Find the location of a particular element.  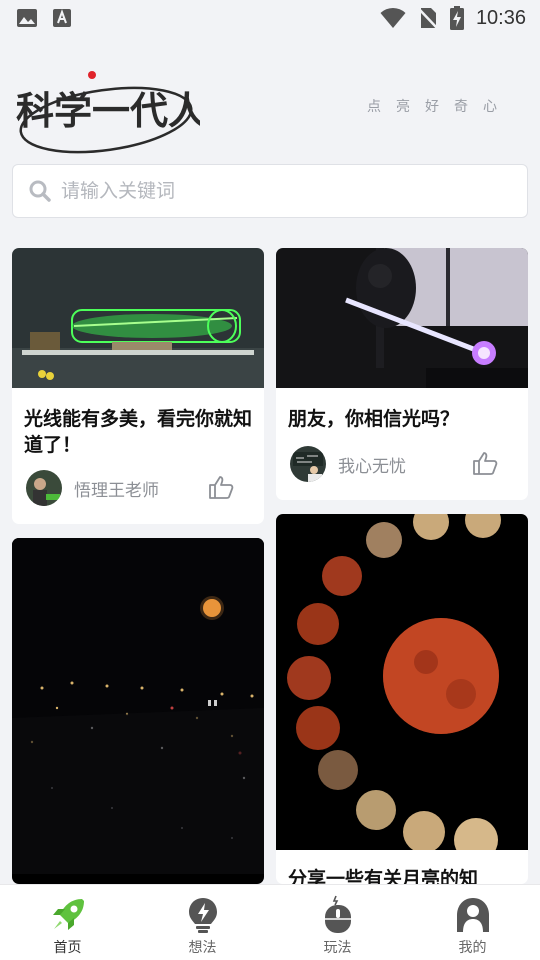

article-card: 光线能有多美，看完你就知道了！ 悟理王老师 is located at coordinates (138, 386).